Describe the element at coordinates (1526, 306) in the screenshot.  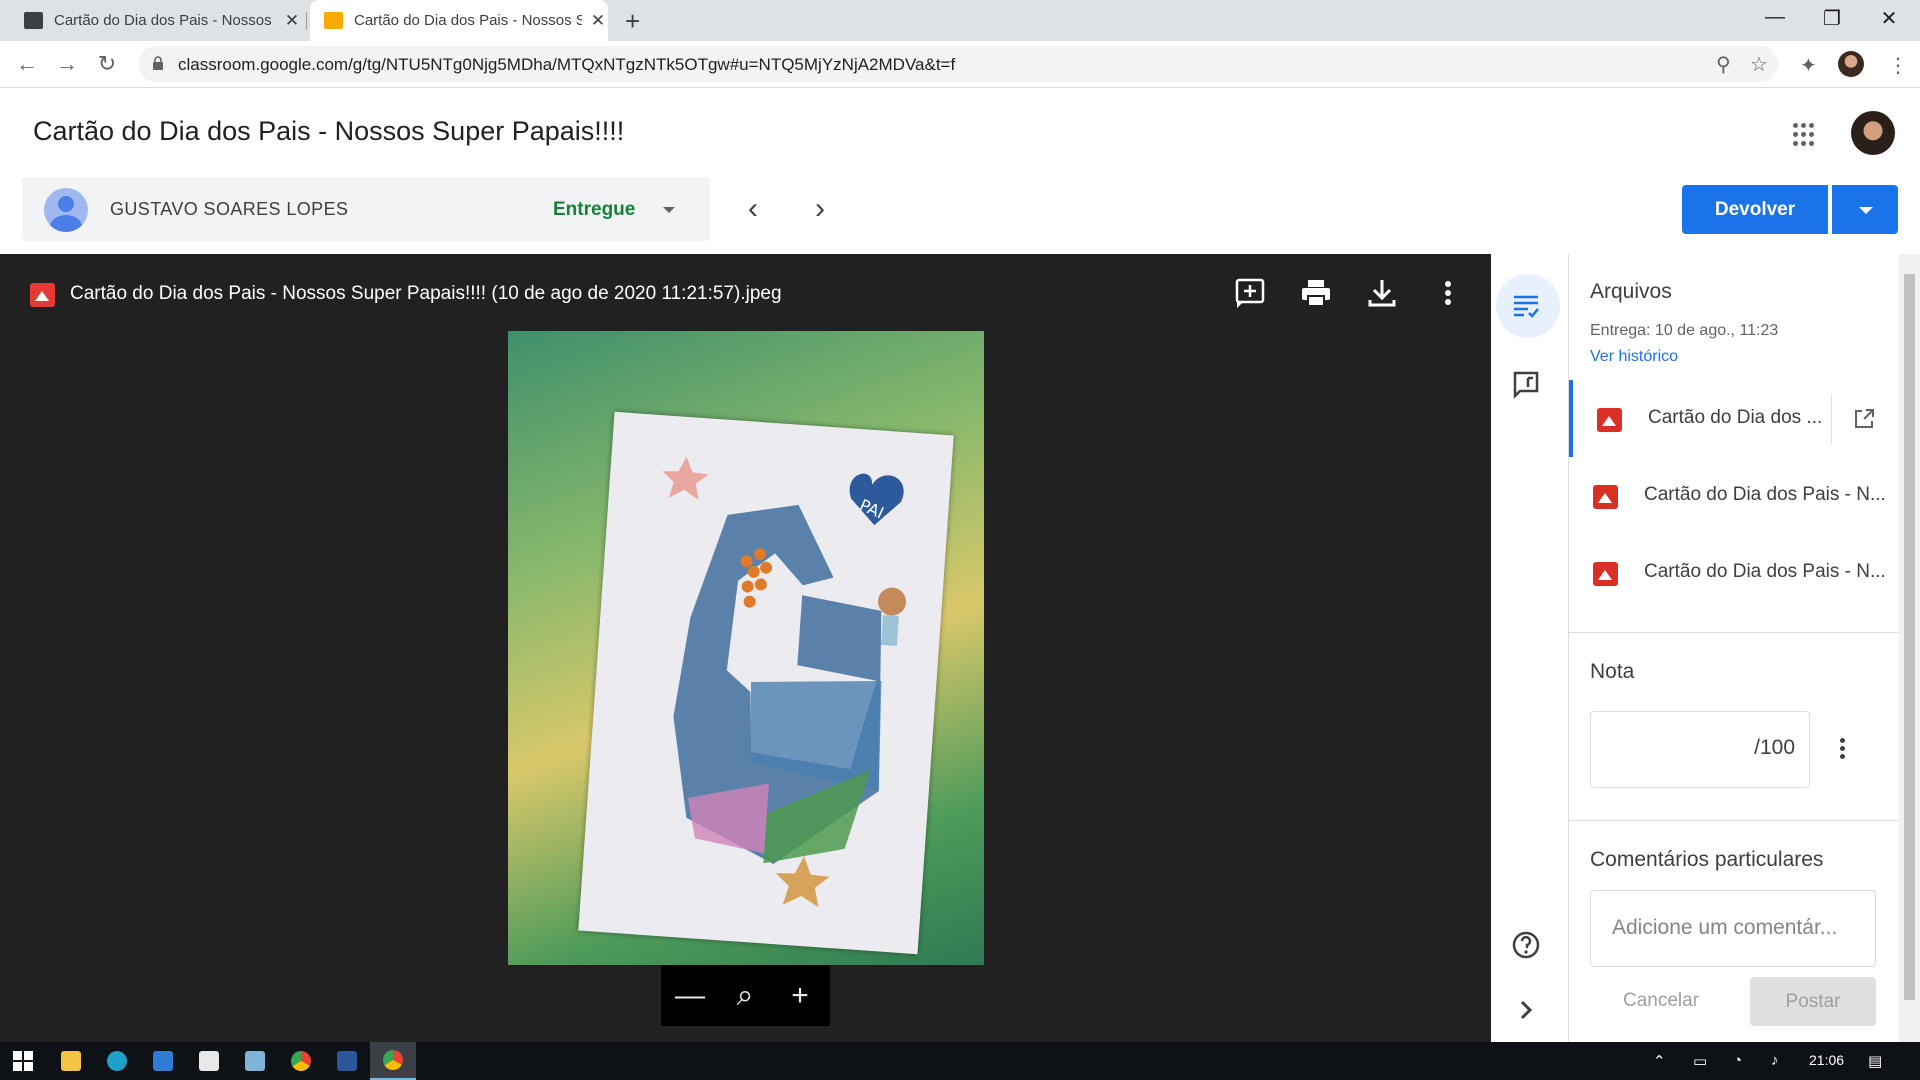
I see `assignment-files-icon` at that location.